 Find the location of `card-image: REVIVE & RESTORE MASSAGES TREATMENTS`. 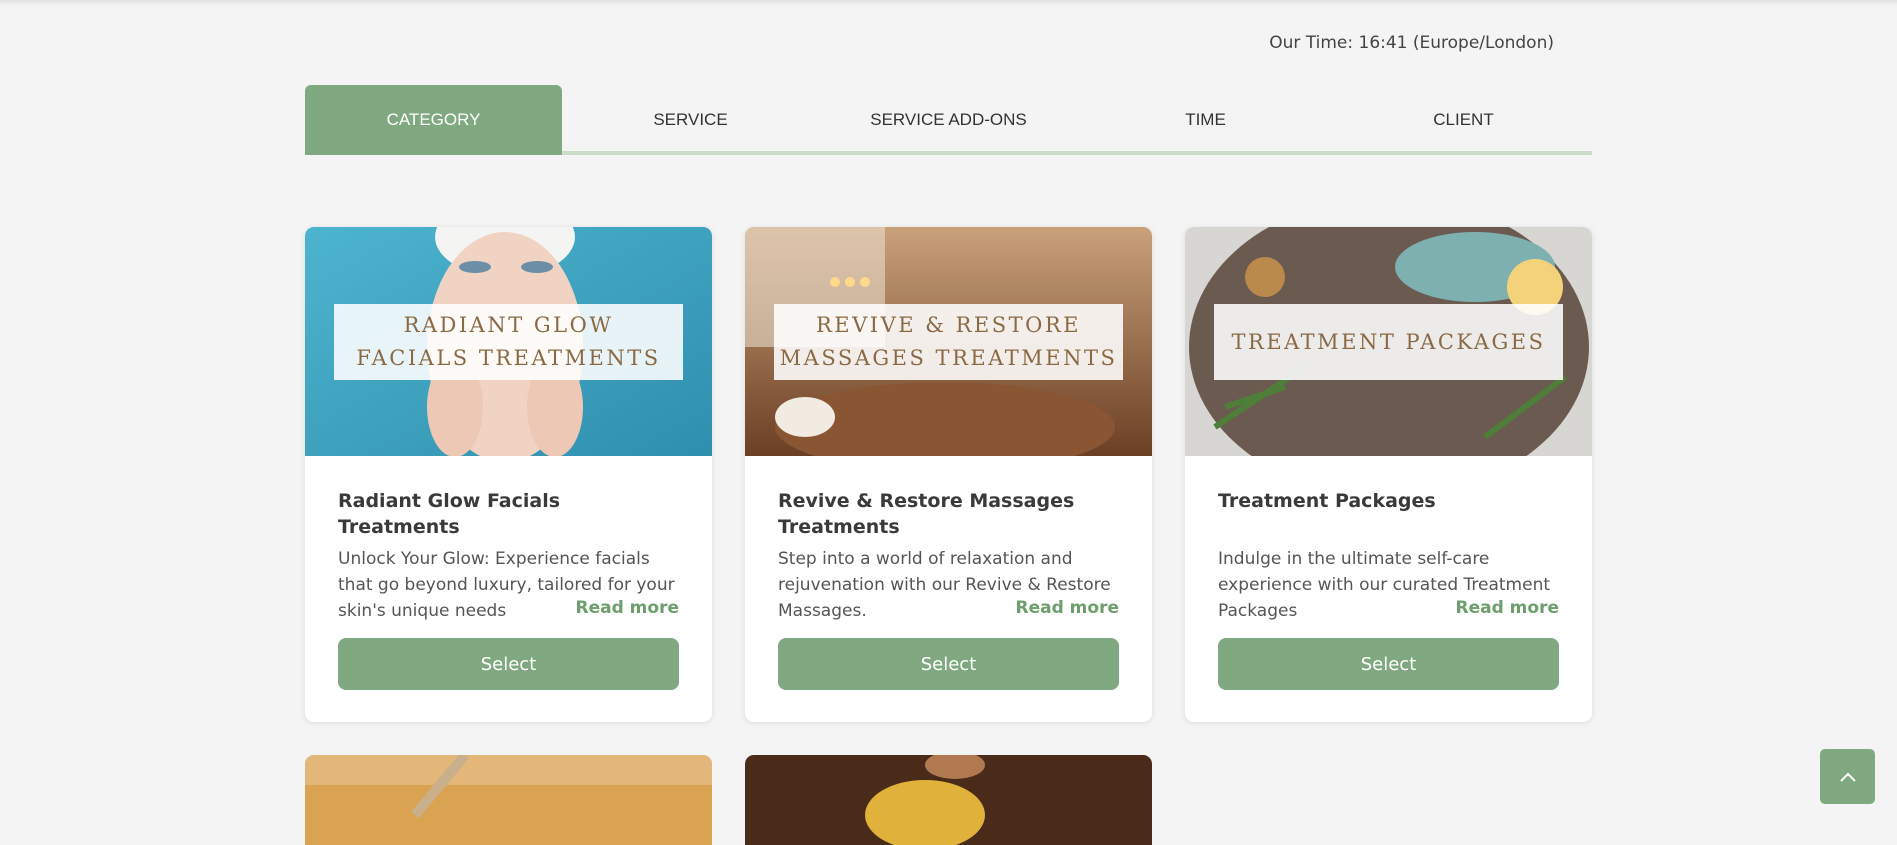

card-image: REVIVE & RESTORE MASSAGES TREATMENTS is located at coordinates (948, 341).